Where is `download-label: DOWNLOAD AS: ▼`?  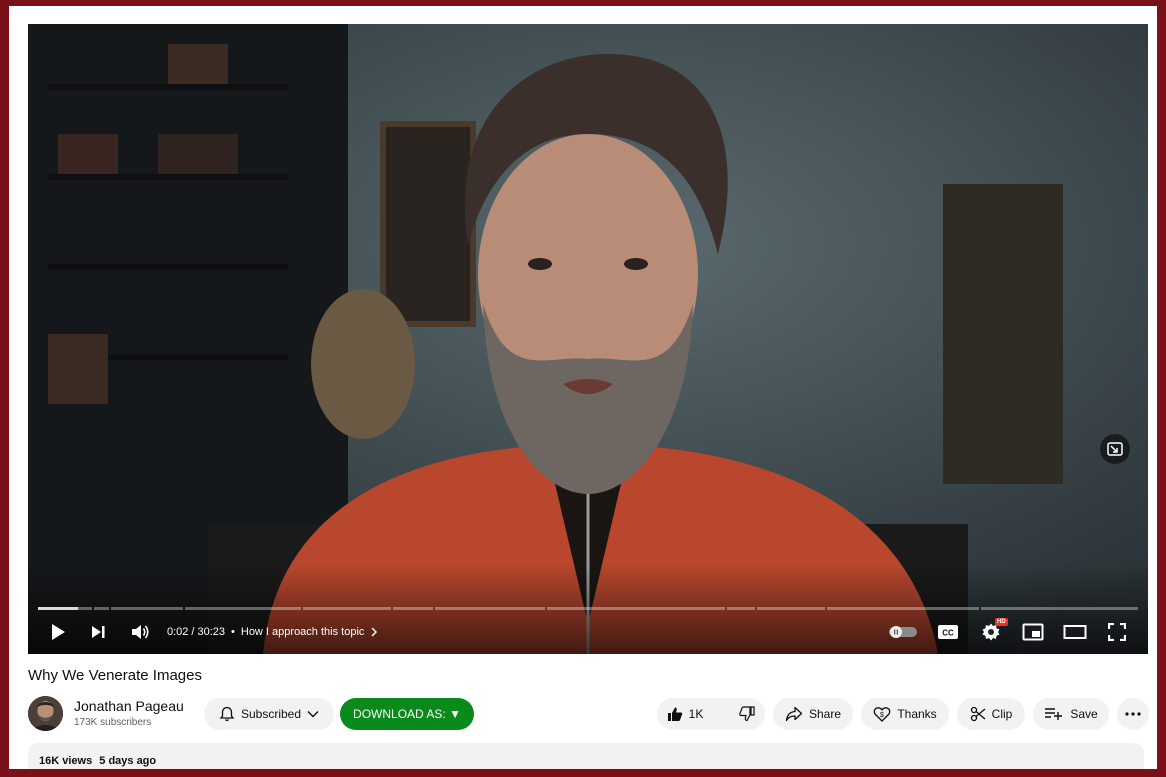
download-label: DOWNLOAD AS: ▼ is located at coordinates (407, 714).